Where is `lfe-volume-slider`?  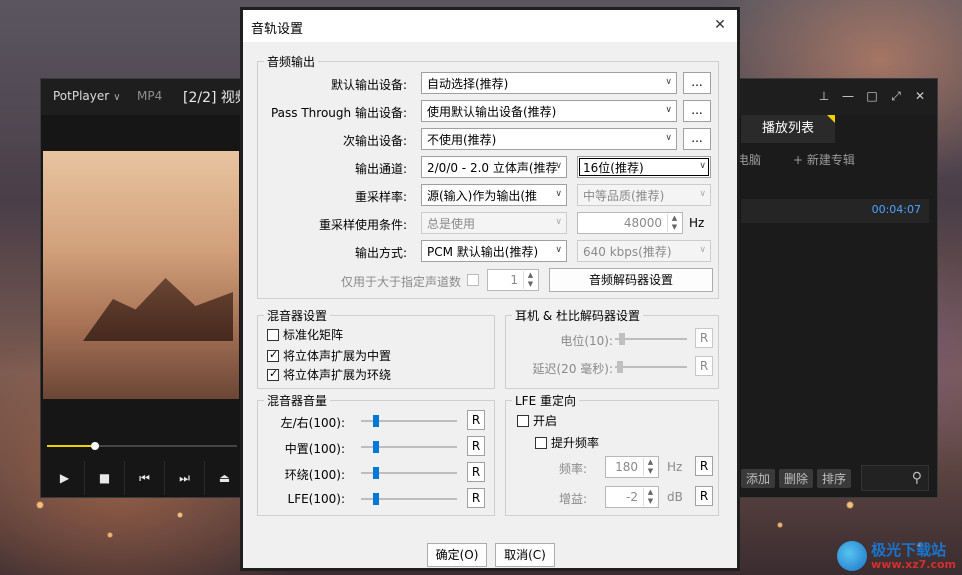
lfe-volume-slider is located at coordinates (409, 499).